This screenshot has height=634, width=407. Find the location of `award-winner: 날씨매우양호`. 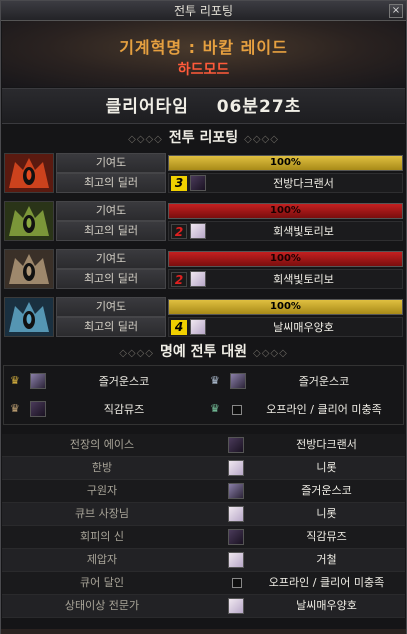

award-winner: 날씨매우양호 is located at coordinates (326, 605).